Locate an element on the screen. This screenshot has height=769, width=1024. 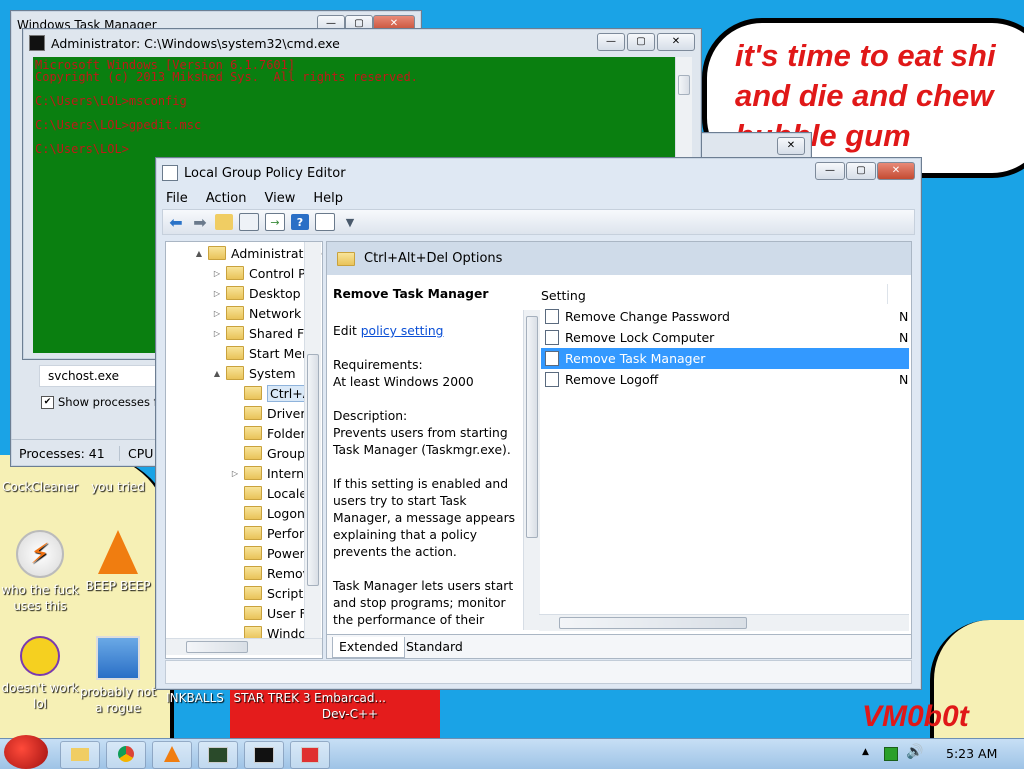
policy-setting-link: policy setting is located at coordinates (402, 331).